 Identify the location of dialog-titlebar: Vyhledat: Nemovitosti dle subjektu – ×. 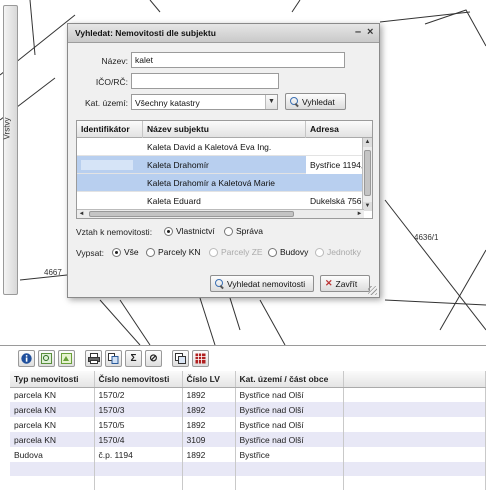
(223, 33).